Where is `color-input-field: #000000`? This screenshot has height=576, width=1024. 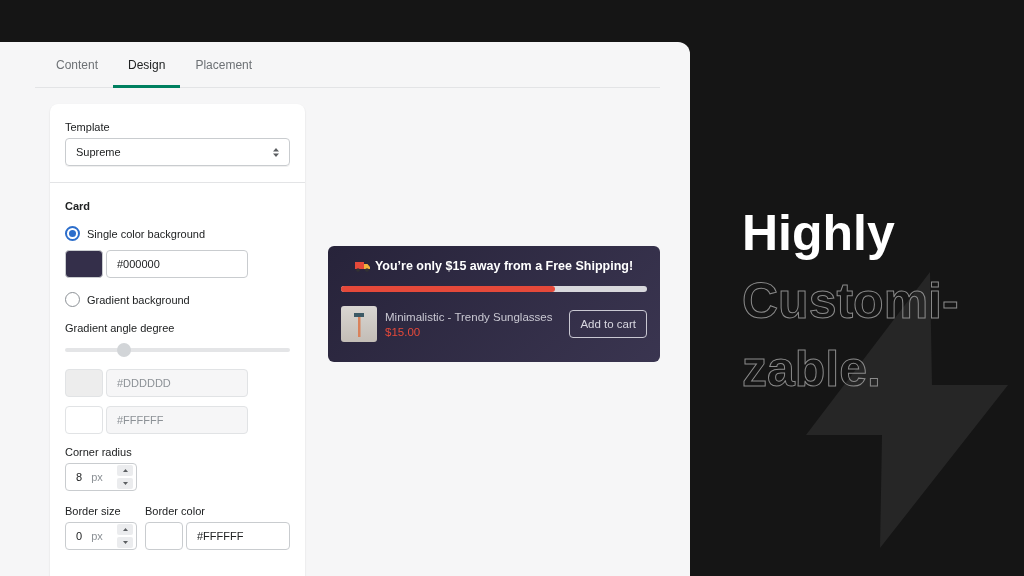
color-input-field: #000000 is located at coordinates (177, 264).